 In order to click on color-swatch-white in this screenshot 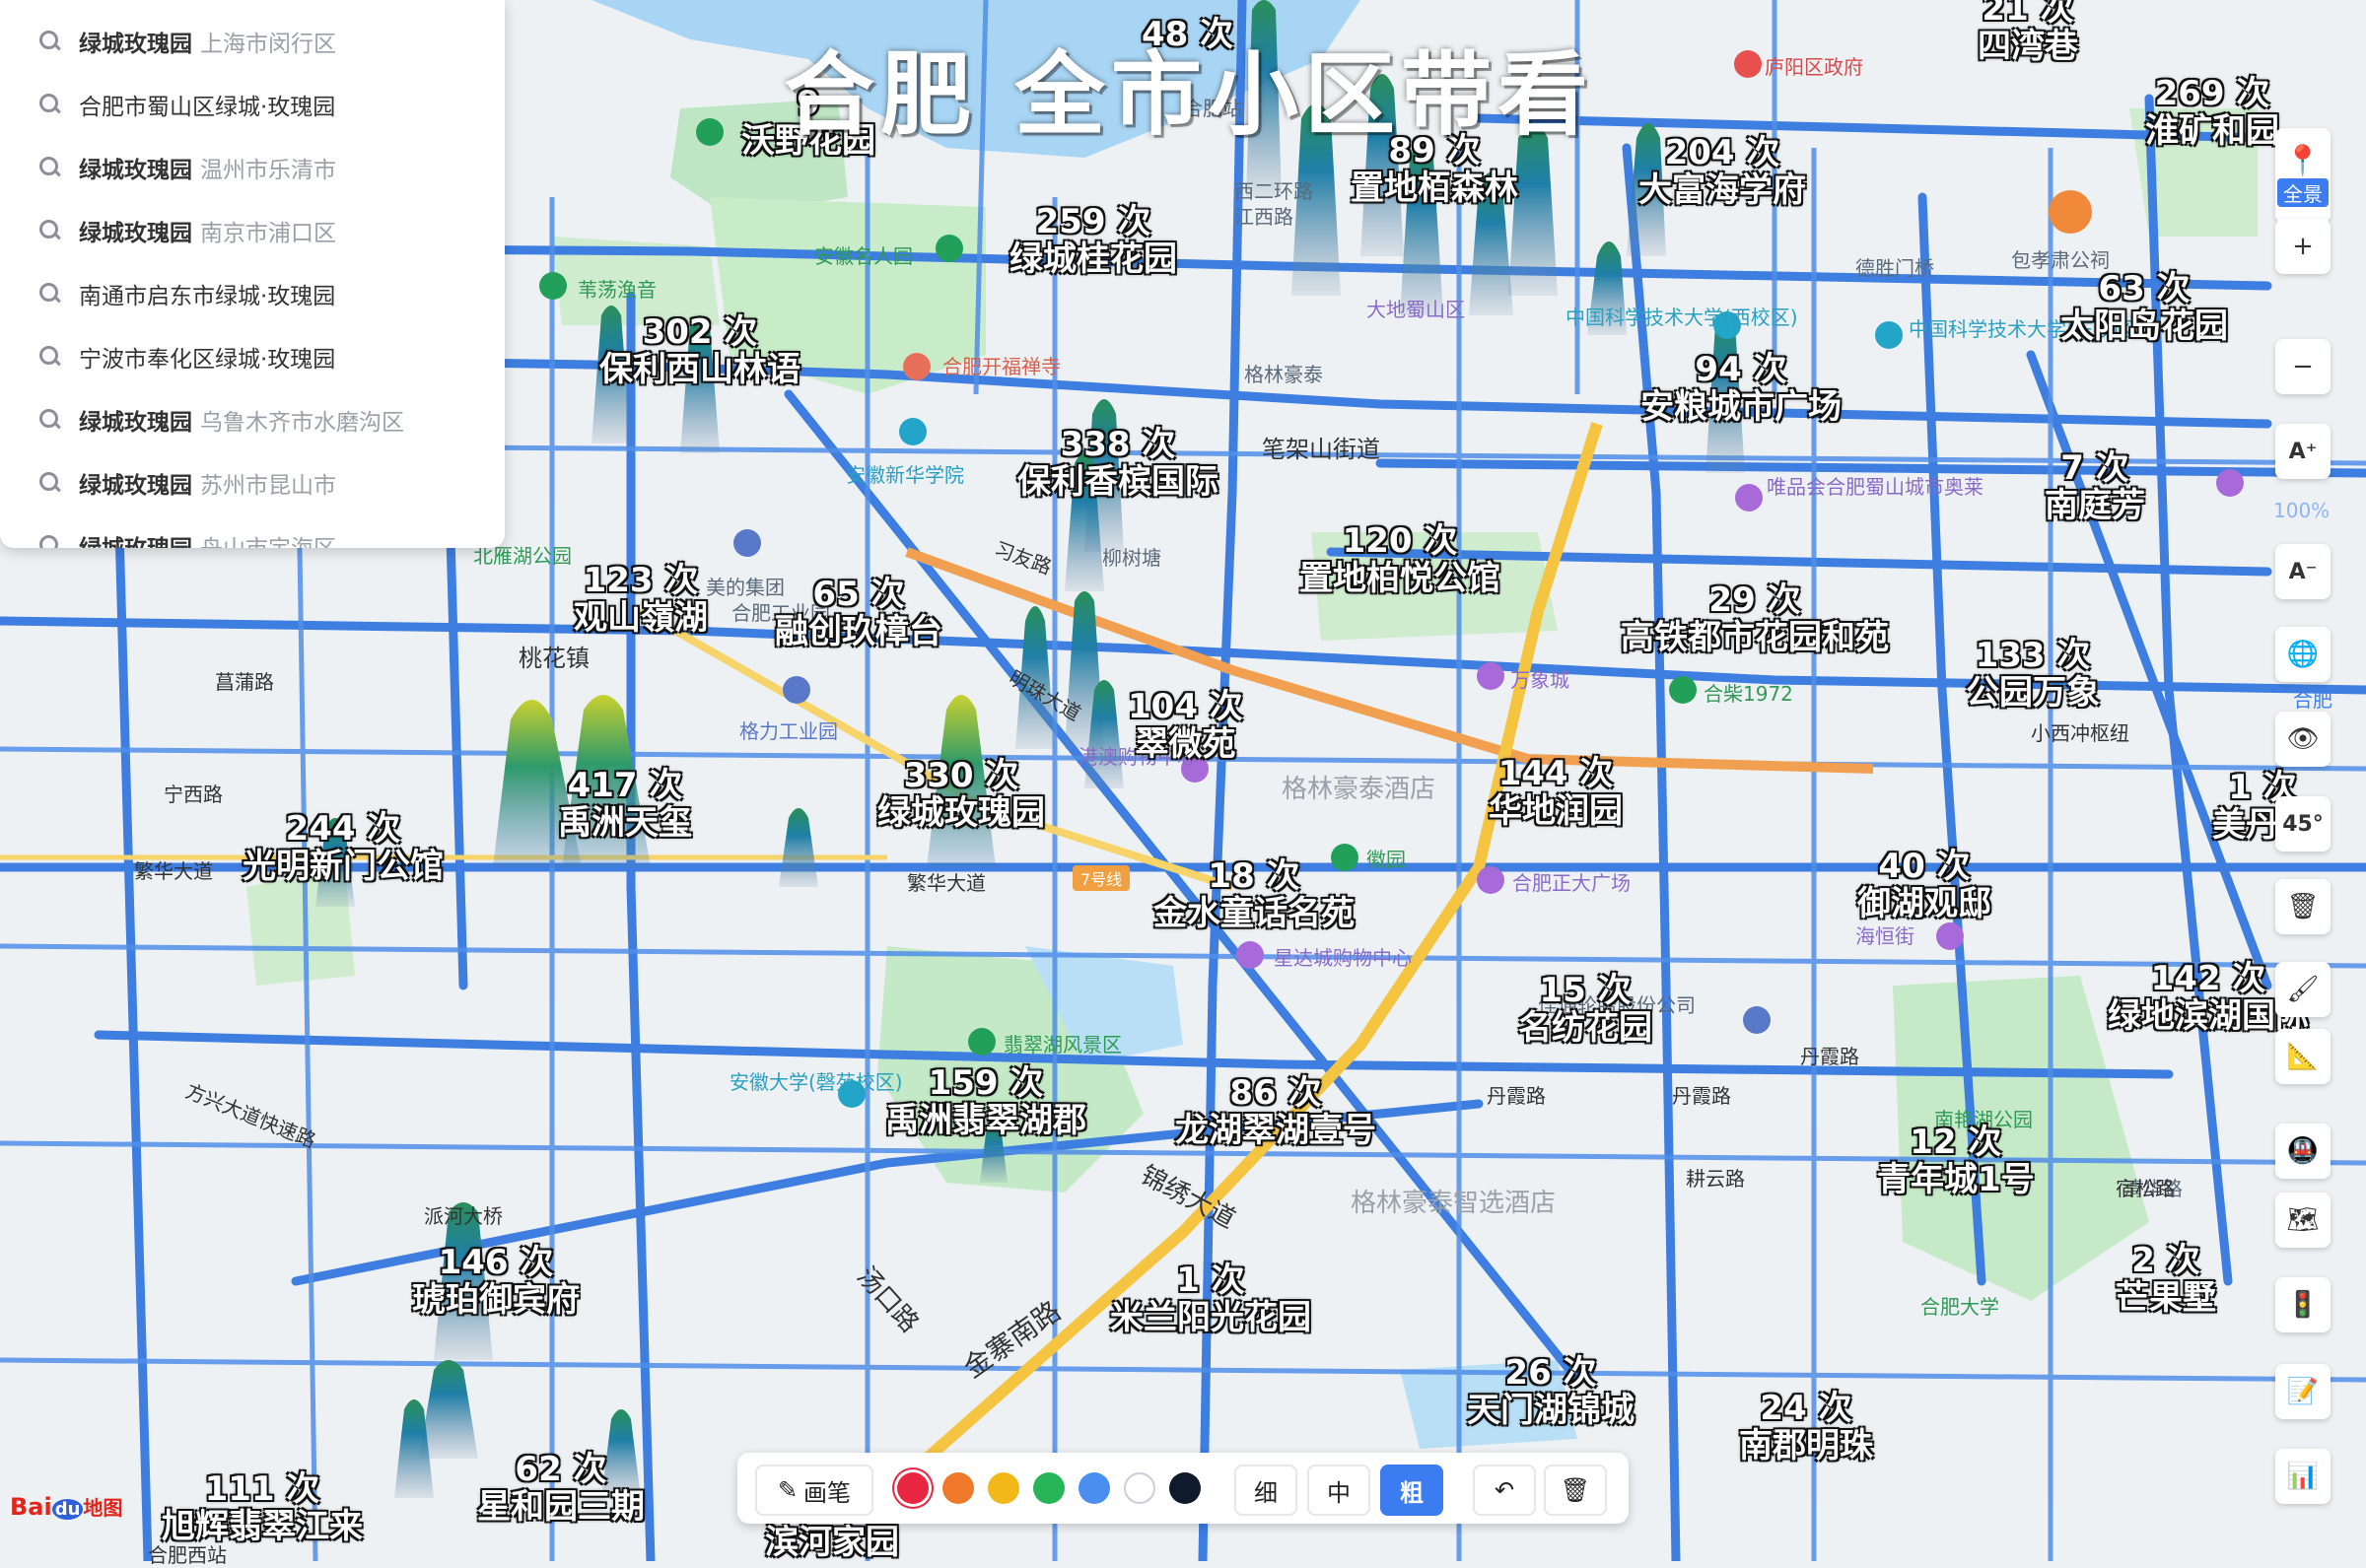, I will do `click(1139, 1488)`.